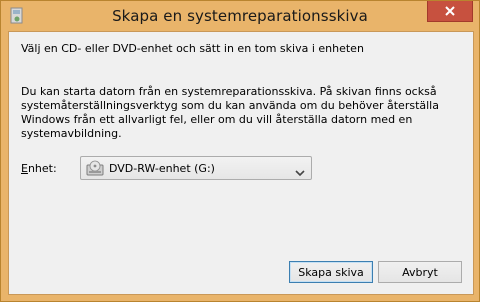 This screenshot has width=480, height=302. What do you see at coordinates (39, 168) in the screenshot?
I see `drive-label: Enhet:` at bounding box center [39, 168].